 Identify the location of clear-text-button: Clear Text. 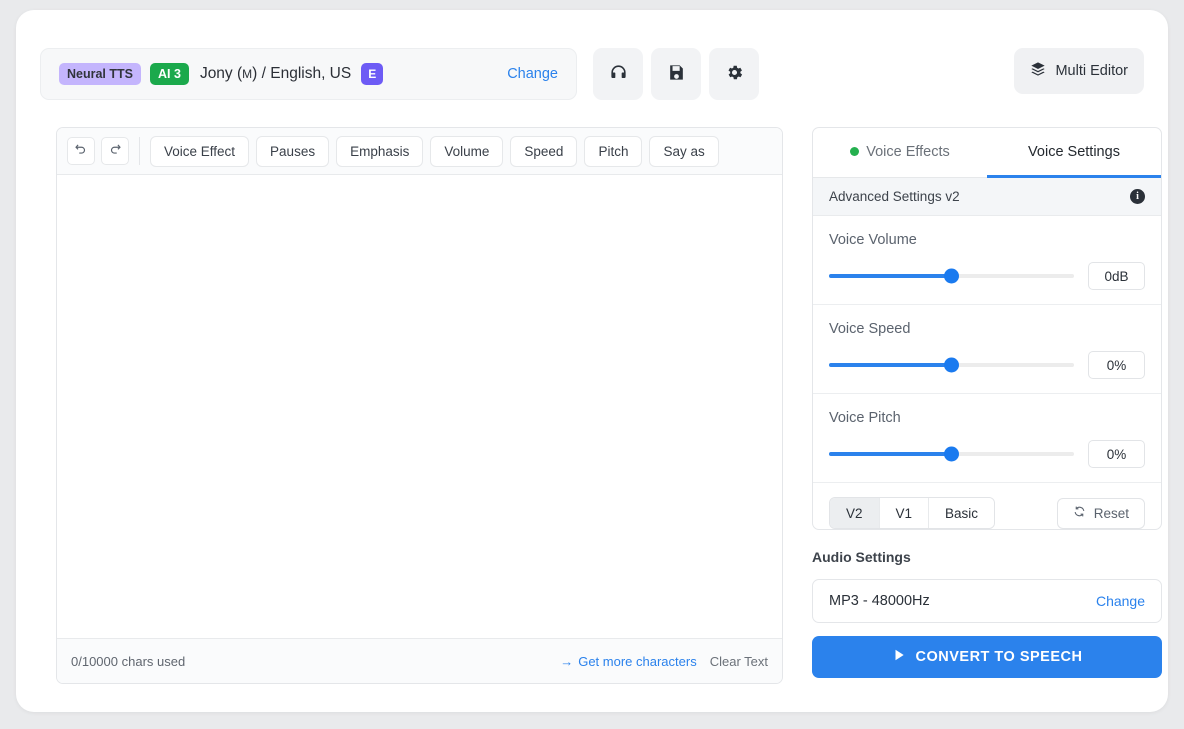
(739, 661).